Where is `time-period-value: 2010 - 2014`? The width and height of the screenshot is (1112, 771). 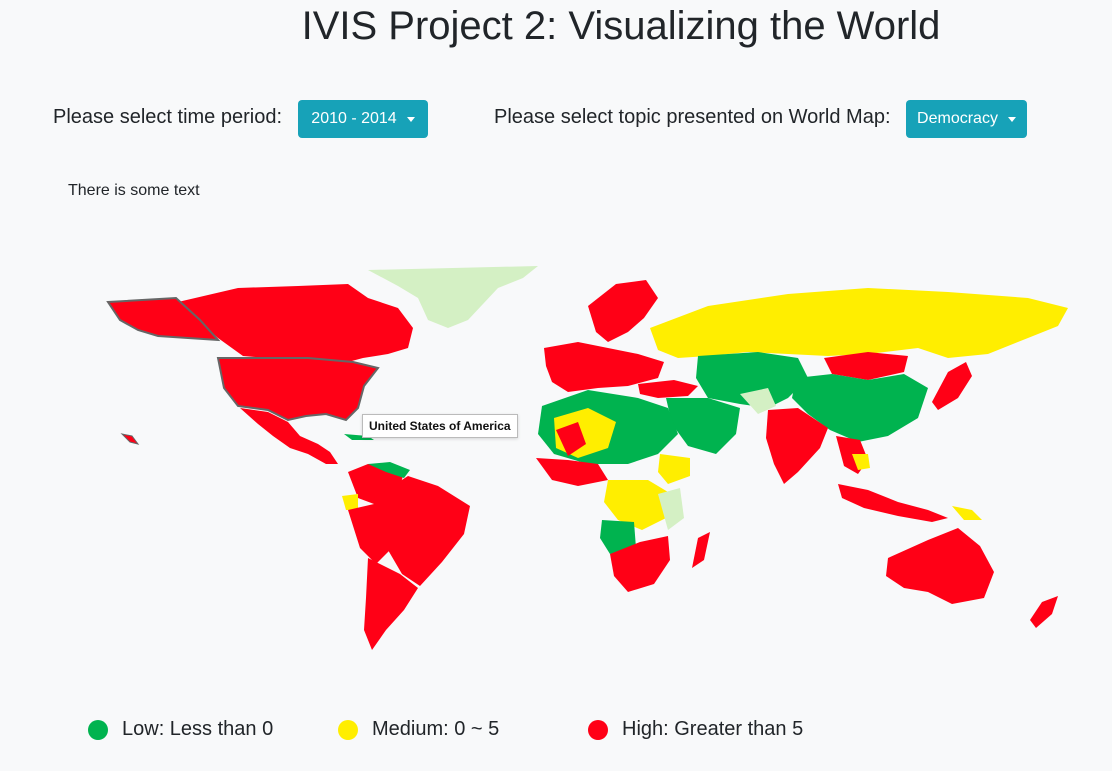
time-period-value: 2010 - 2014 is located at coordinates (354, 118).